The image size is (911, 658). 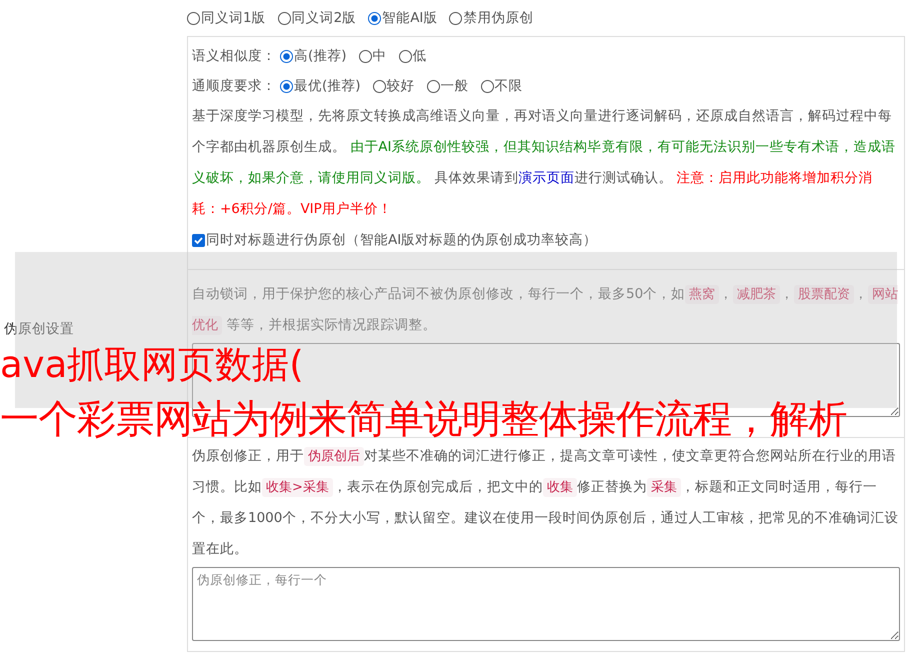 I want to click on description-text: 自动锁词，用于保护您的核心产品词不被伪原创修改，每行一个，最多50个，如 燕窝 ， 减肥茶 ， 股票配资 ， 网站优化 等等，并根据实际情况跟踪调整。, so click(x=546, y=310).